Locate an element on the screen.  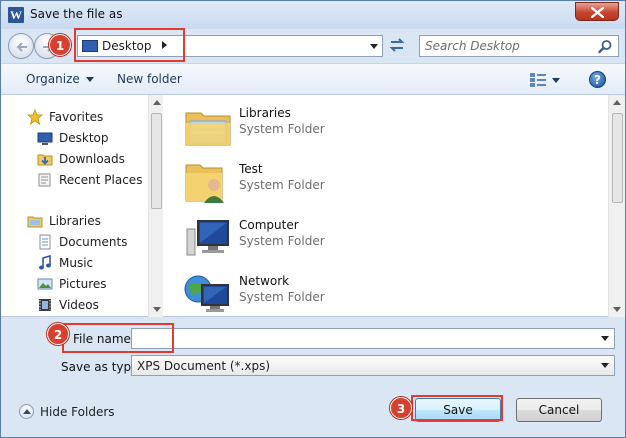
nav-label: Libraries is located at coordinates (75, 221).